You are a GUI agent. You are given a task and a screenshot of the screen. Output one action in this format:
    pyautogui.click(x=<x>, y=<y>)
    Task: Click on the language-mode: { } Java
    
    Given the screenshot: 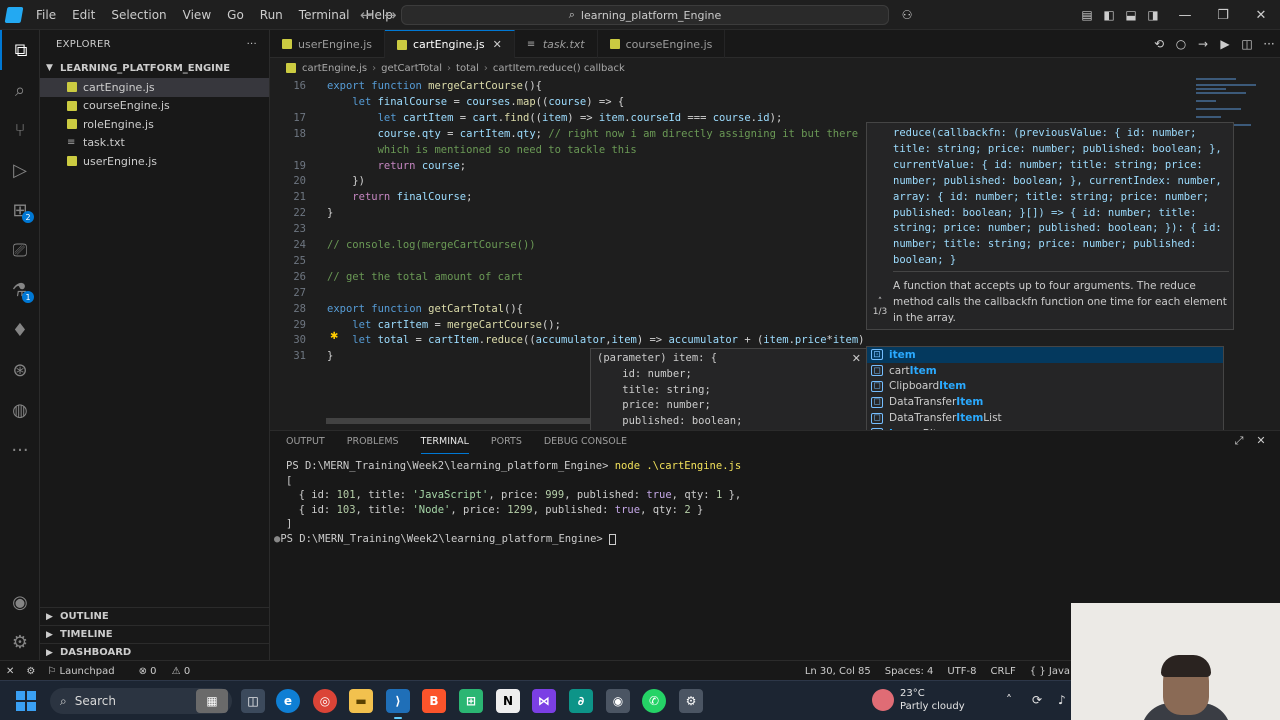 What is the action you would take?
    pyautogui.click(x=1050, y=671)
    